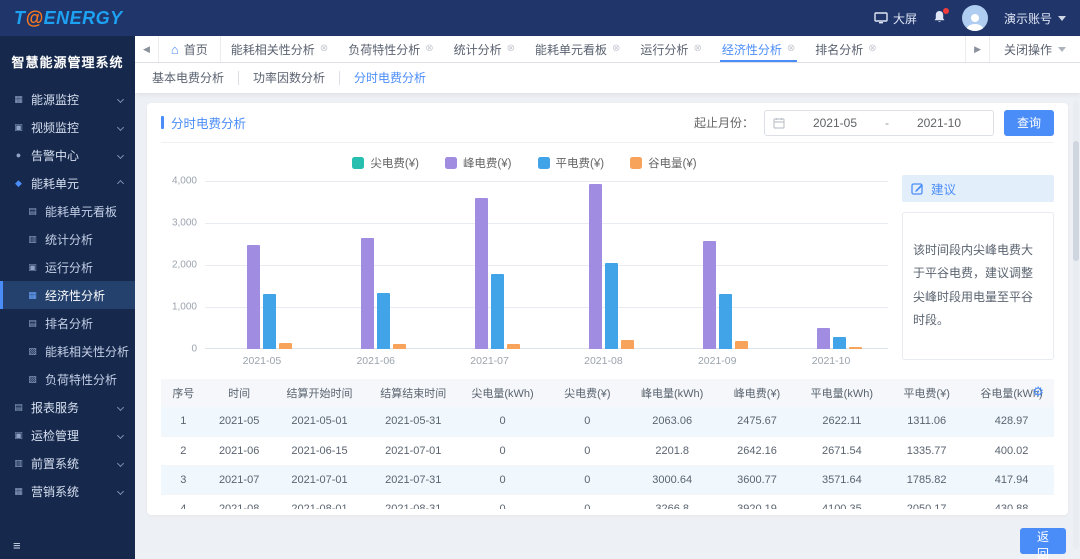  What do you see at coordinates (845, 49) in the screenshot?
I see `tab-7: 排名分析 ⊗` at bounding box center [845, 49].